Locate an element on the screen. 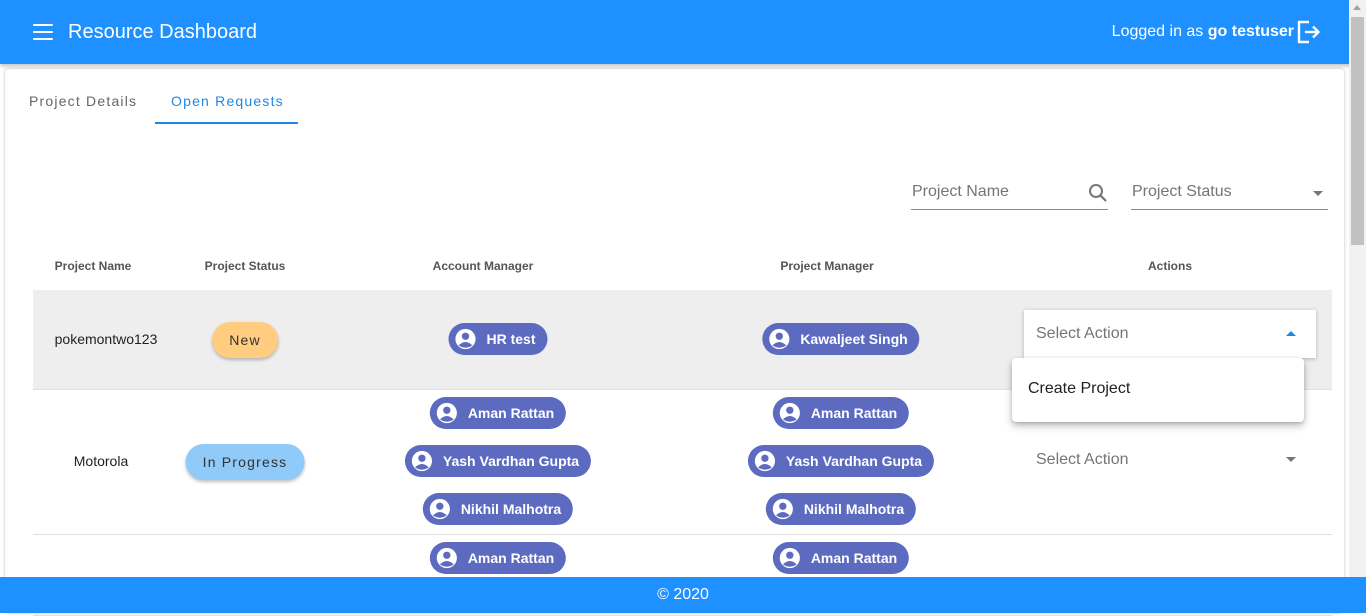 This screenshot has height=616, width=1366. chip-label: HR test is located at coordinates (511, 339).